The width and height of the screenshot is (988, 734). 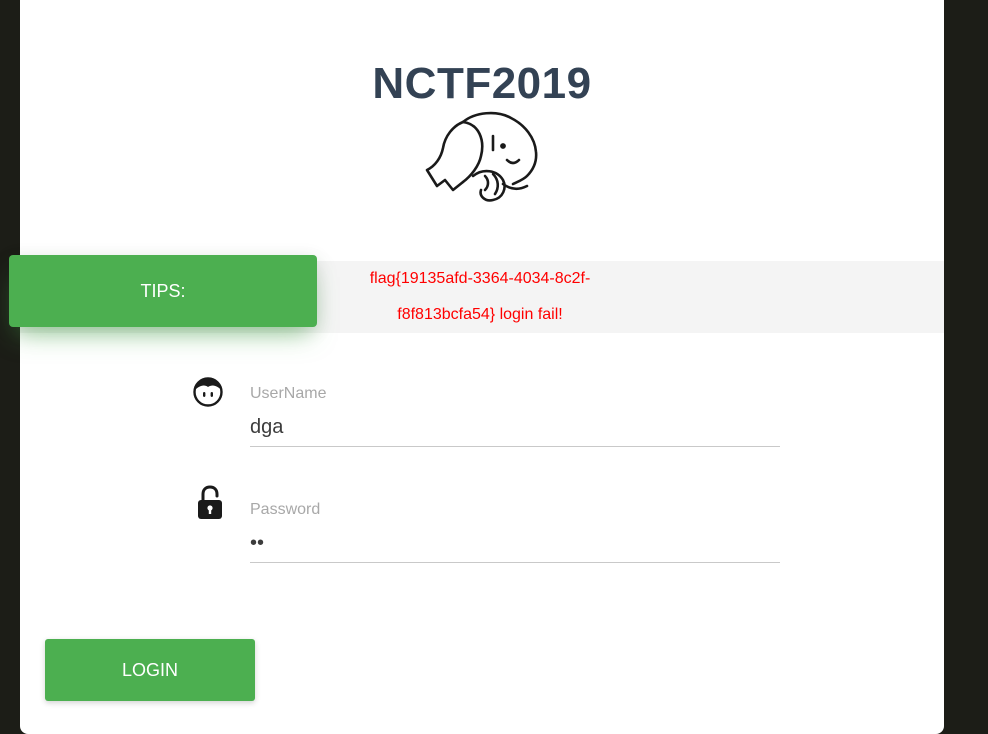 I want to click on boy-face-icon, so click(x=208, y=392).